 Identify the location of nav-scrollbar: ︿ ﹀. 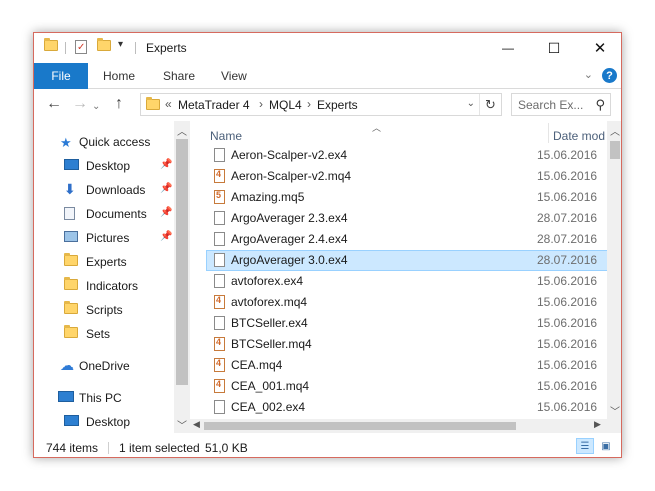
(182, 277).